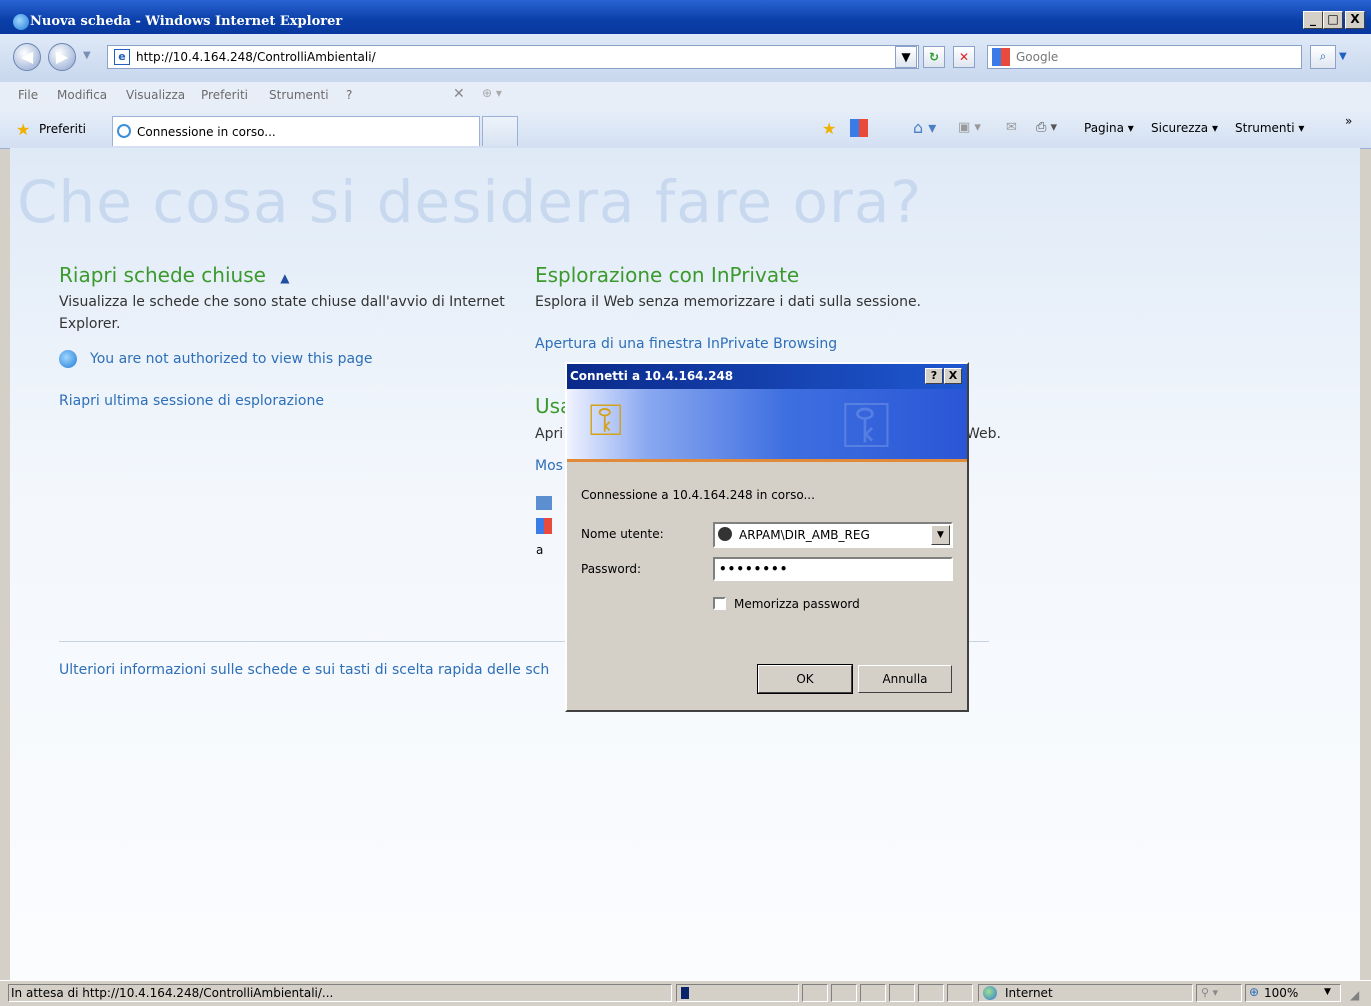  I want to click on progress-bar, so click(737, 993).